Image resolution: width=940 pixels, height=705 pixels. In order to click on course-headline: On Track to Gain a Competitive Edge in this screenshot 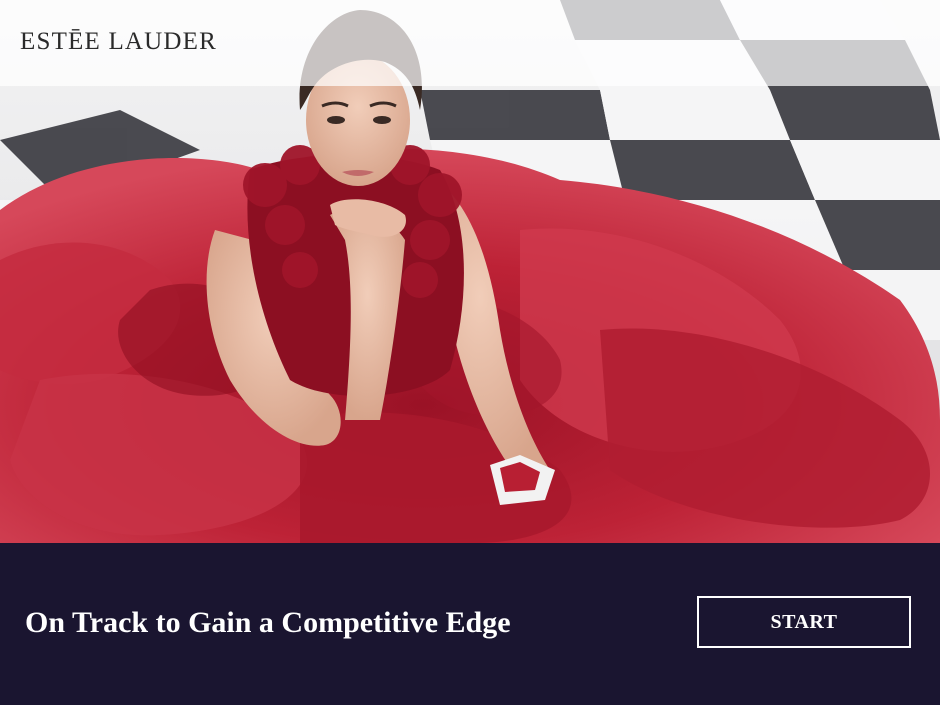, I will do `click(268, 622)`.